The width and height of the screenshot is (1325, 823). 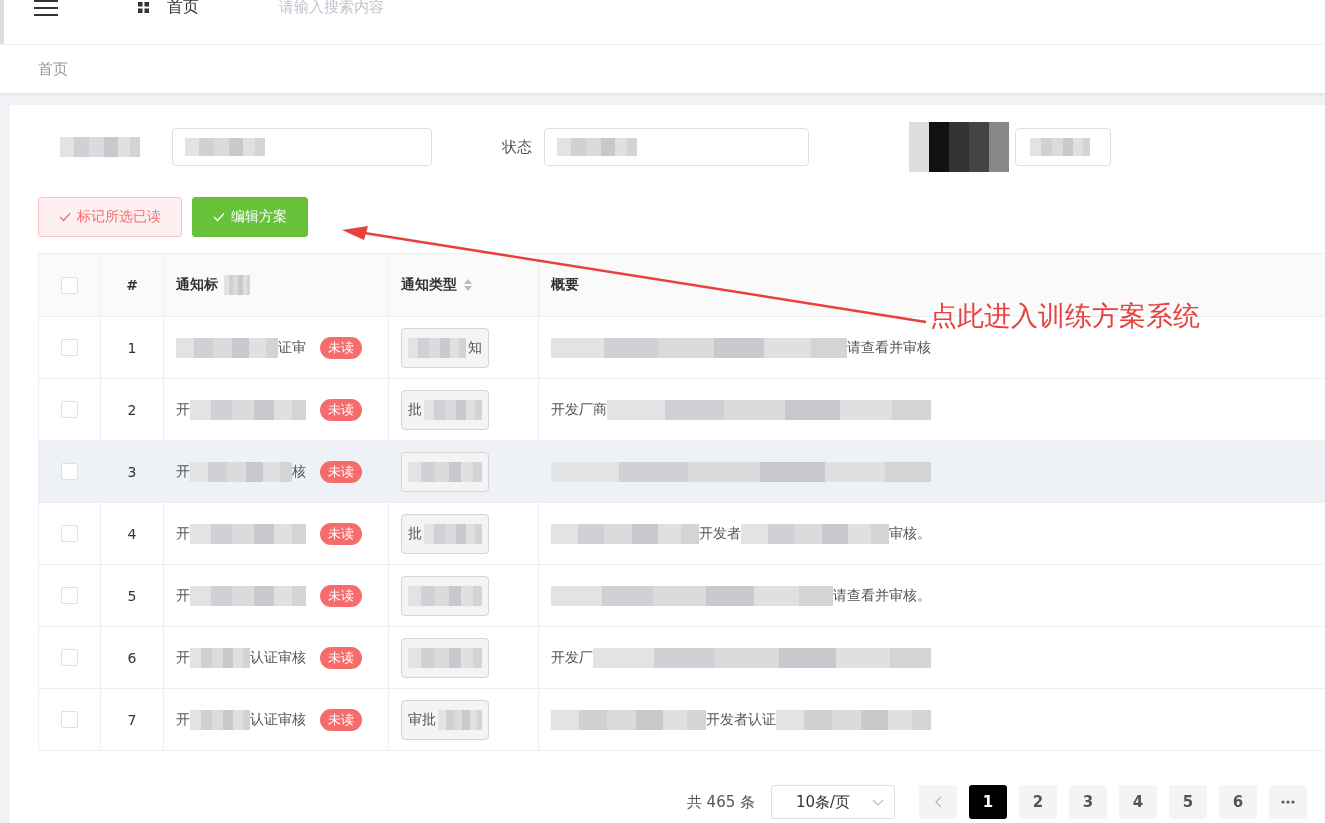 What do you see at coordinates (468, 285) in the screenshot?
I see `sort-icon` at bounding box center [468, 285].